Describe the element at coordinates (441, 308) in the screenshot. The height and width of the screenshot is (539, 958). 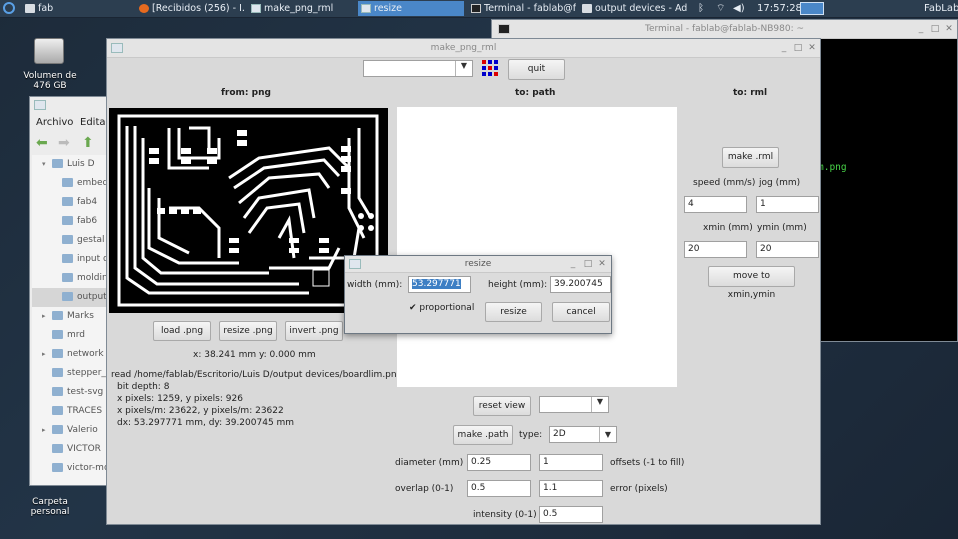
I see `proportional-checkbox: ✔ proportional` at that location.